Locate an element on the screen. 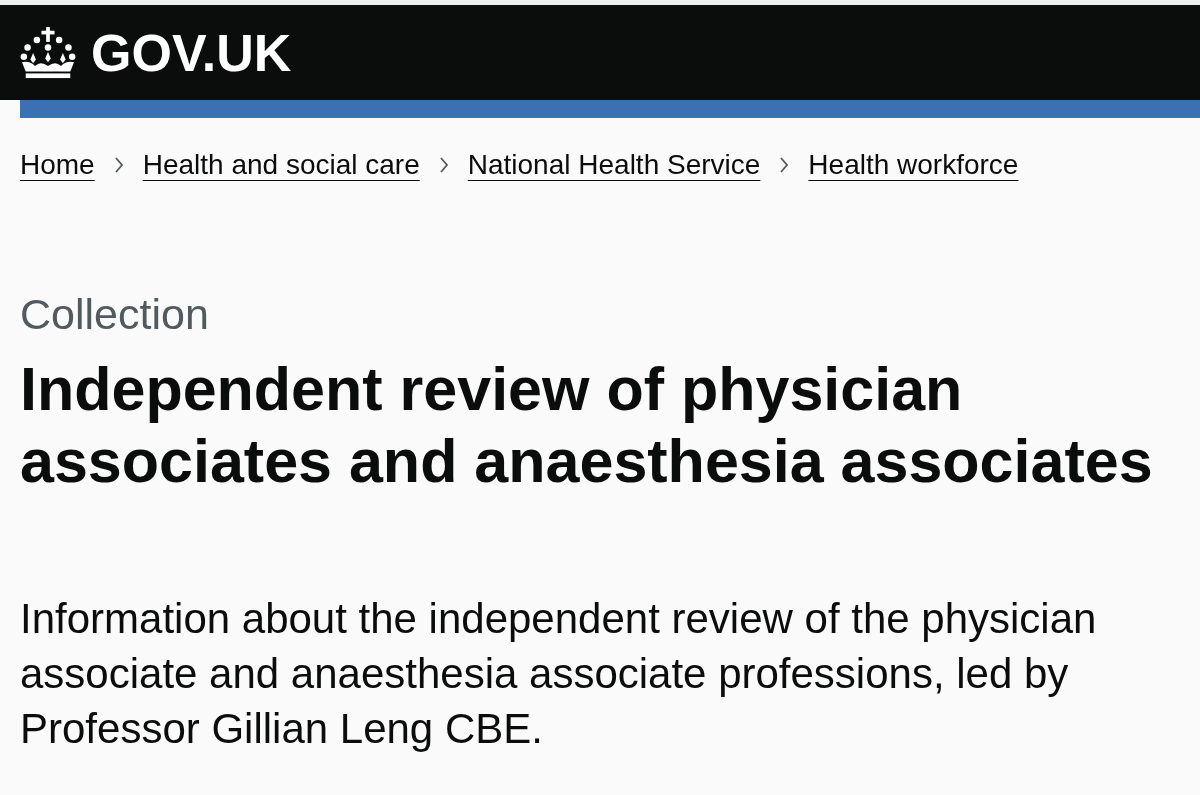  logo-link: GOV.UK is located at coordinates (156, 52).